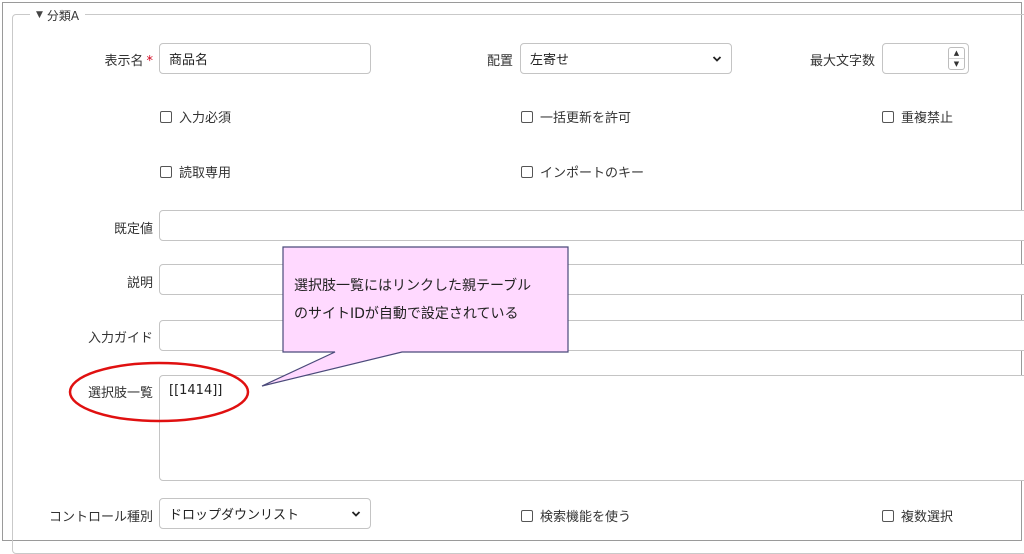  What do you see at coordinates (413, 286) in the screenshot?
I see `annotation-line-1: 選択肢一覧にはリンクした親テーブル` at bounding box center [413, 286].